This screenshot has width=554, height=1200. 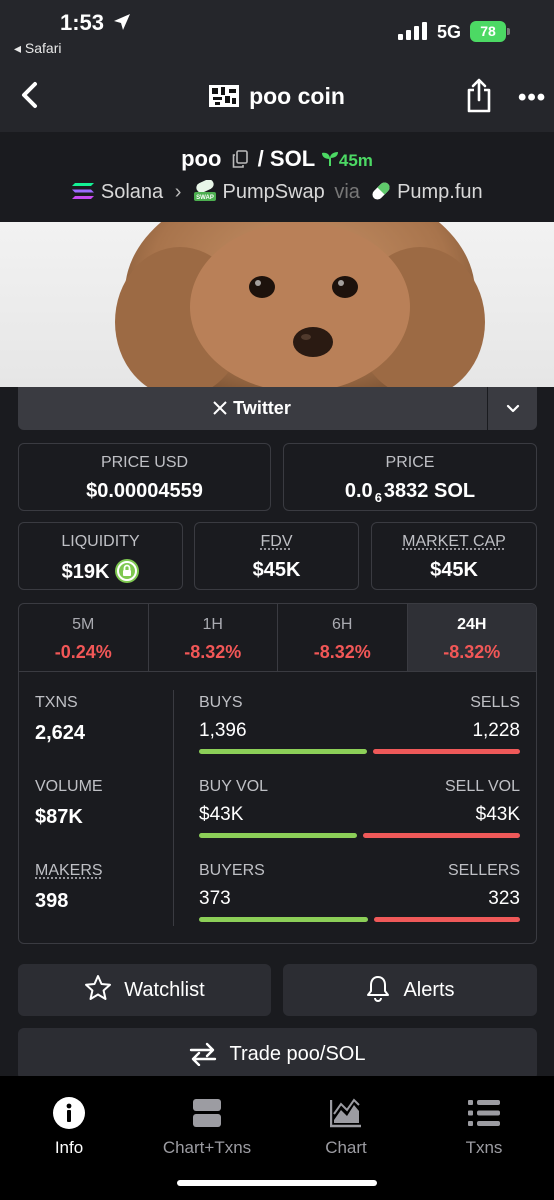 What do you see at coordinates (38, 48) in the screenshot?
I see `back-to-safari: ◂ Safari` at bounding box center [38, 48].